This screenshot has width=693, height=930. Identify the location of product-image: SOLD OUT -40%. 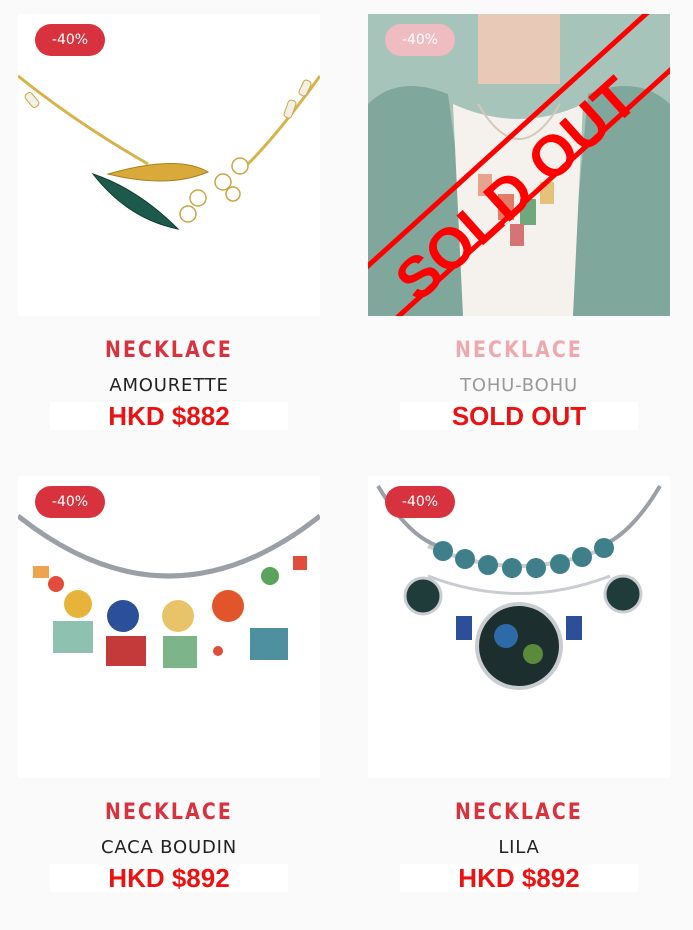
(519, 165).